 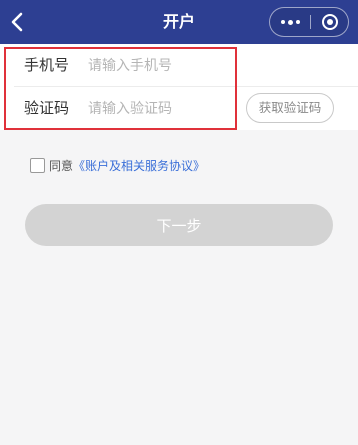 I want to click on mini-program-capsule, so click(x=309, y=22).